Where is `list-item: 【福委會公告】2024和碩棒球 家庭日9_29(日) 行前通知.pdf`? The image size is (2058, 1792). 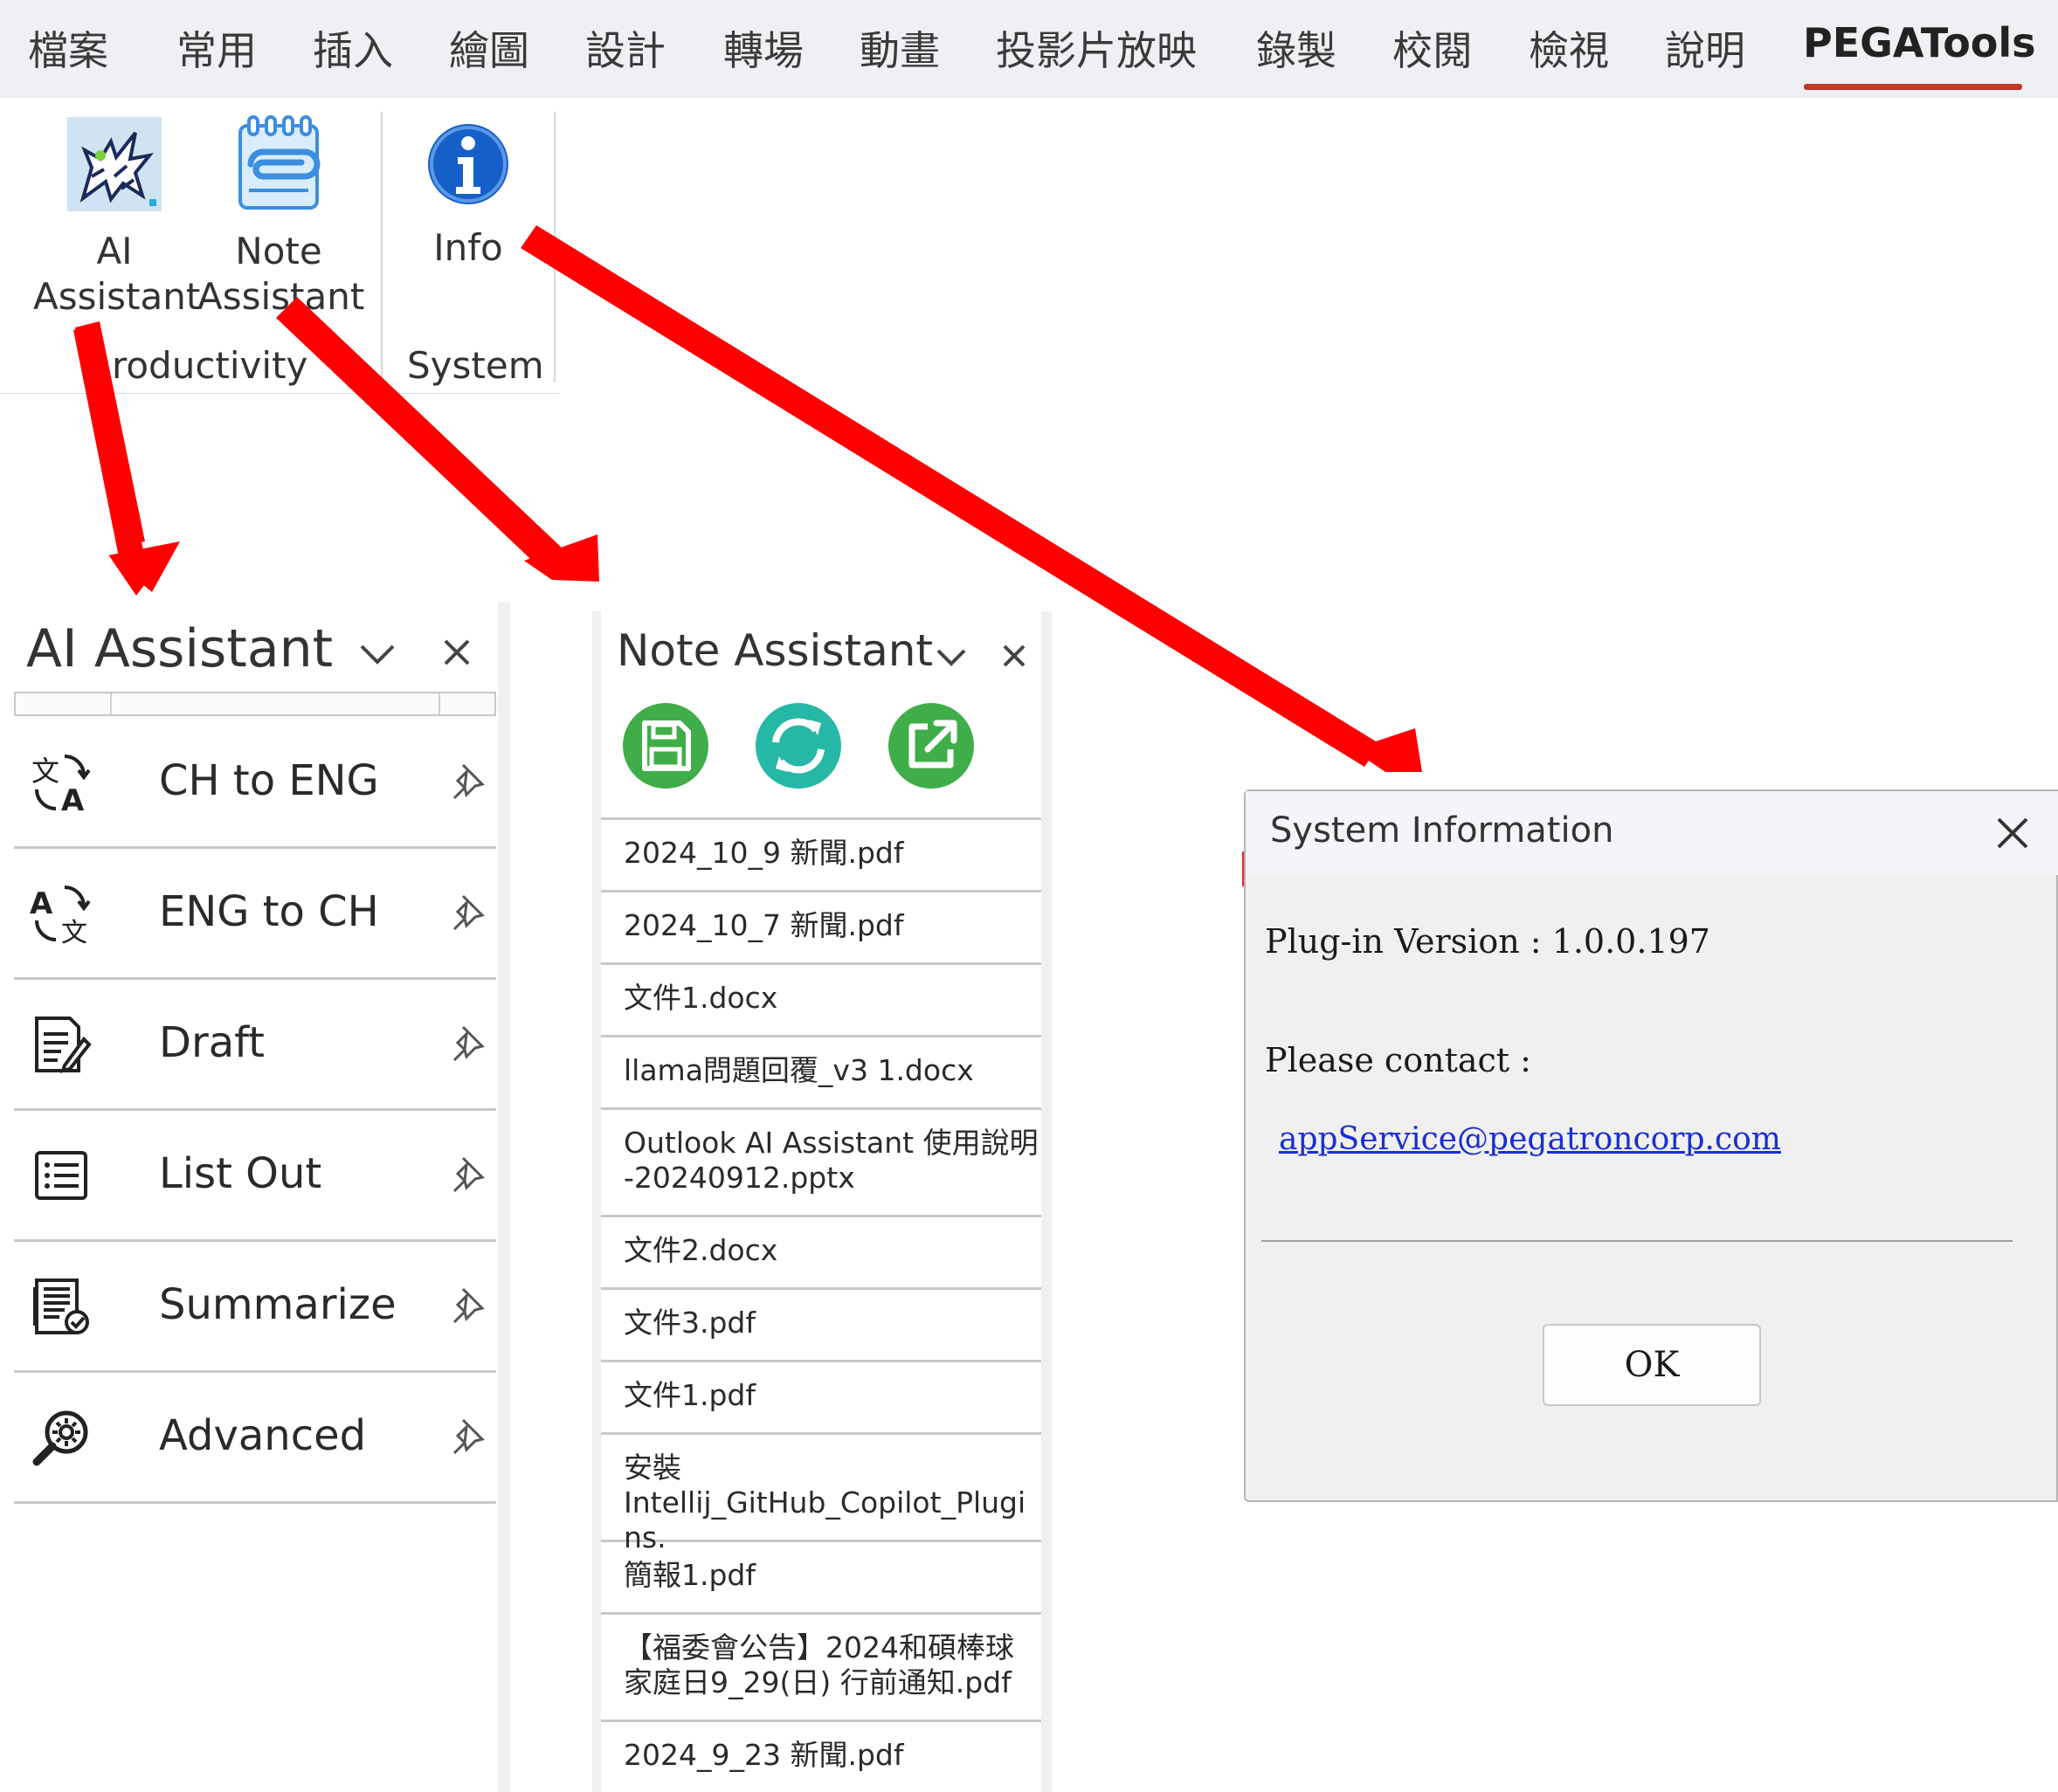
list-item: 【福委會公告】2024和碩棒球 家庭日9_29(日) 行前通知.pdf is located at coordinates (821, 1666).